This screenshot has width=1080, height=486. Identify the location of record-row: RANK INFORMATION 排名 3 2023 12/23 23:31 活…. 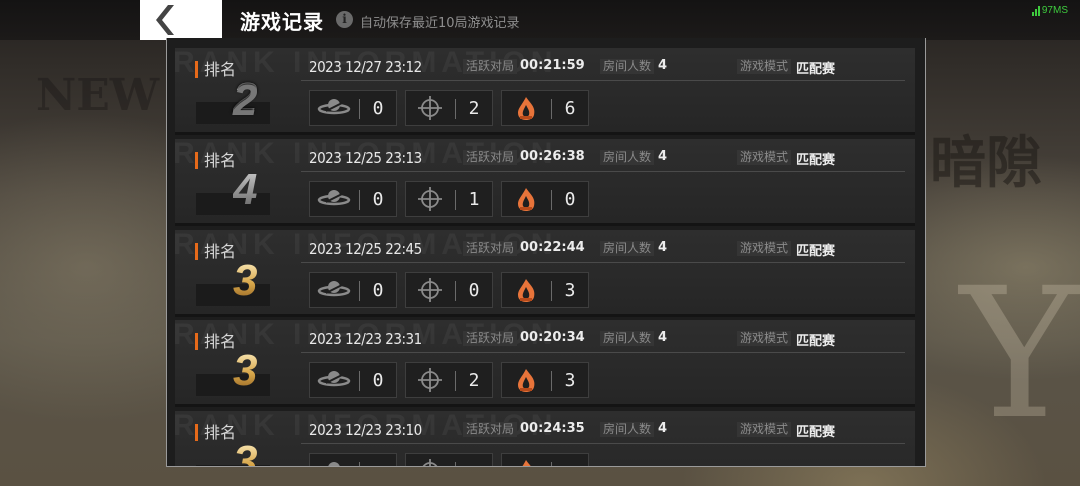
(545, 363).